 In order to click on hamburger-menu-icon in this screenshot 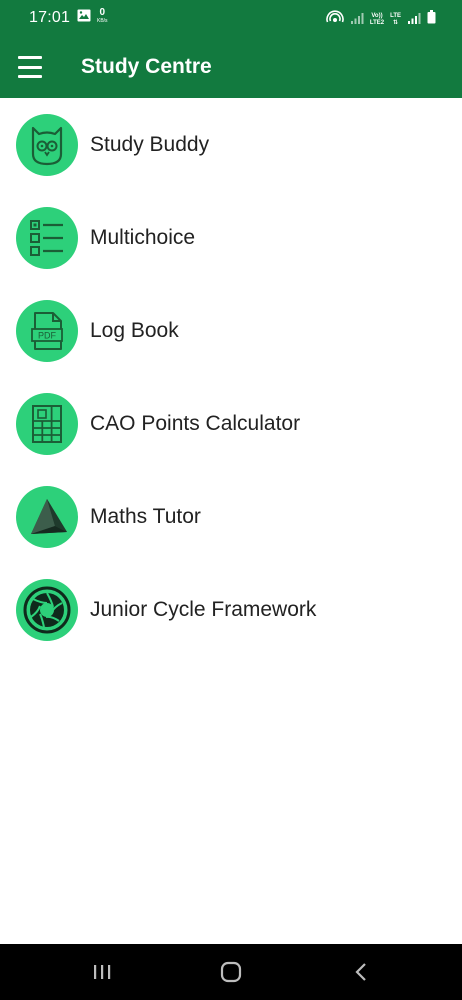, I will do `click(32, 67)`.